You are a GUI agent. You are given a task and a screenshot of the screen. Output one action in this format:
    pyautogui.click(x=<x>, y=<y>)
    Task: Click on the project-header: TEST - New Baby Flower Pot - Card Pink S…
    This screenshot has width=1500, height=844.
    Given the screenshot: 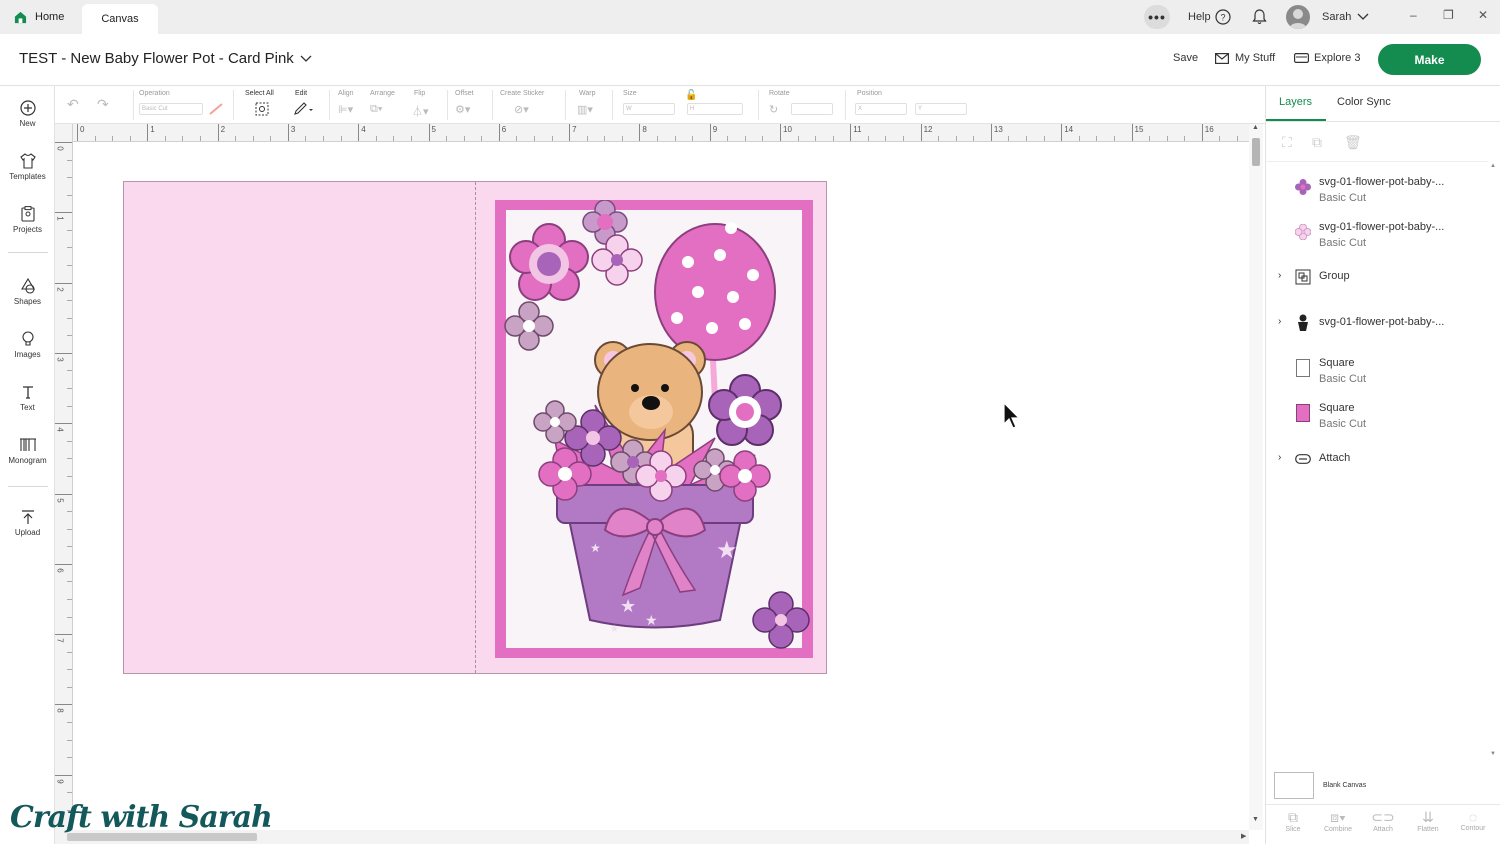 What is the action you would take?
    pyautogui.click(x=750, y=60)
    